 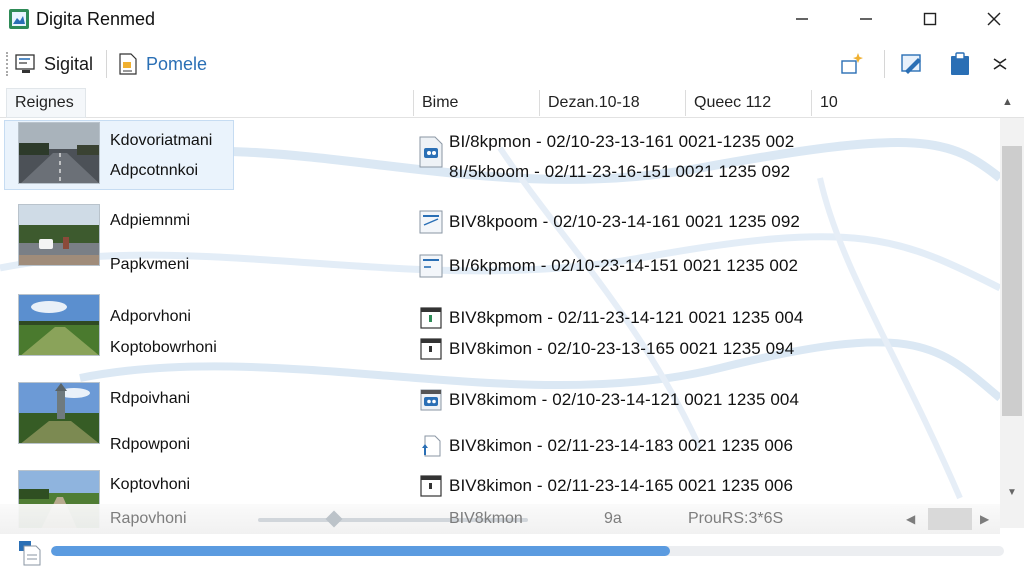 I want to click on item-name: Rapovhoni, so click(x=148, y=519).